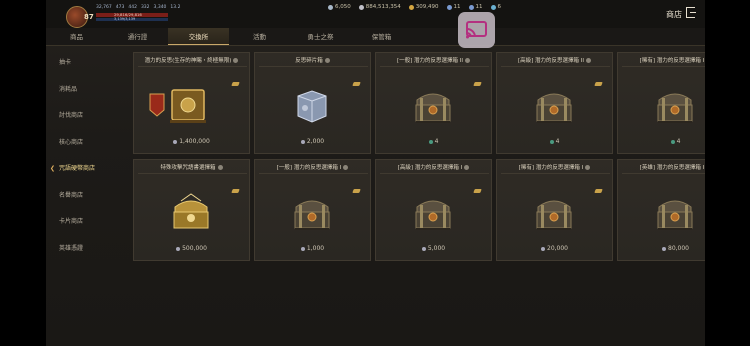 Image resolution: width=750 pixels, height=346 pixels. What do you see at coordinates (191, 167) in the screenshot?
I see `item-title: 特殊攻擊咒語書選擇箱` at bounding box center [191, 167].